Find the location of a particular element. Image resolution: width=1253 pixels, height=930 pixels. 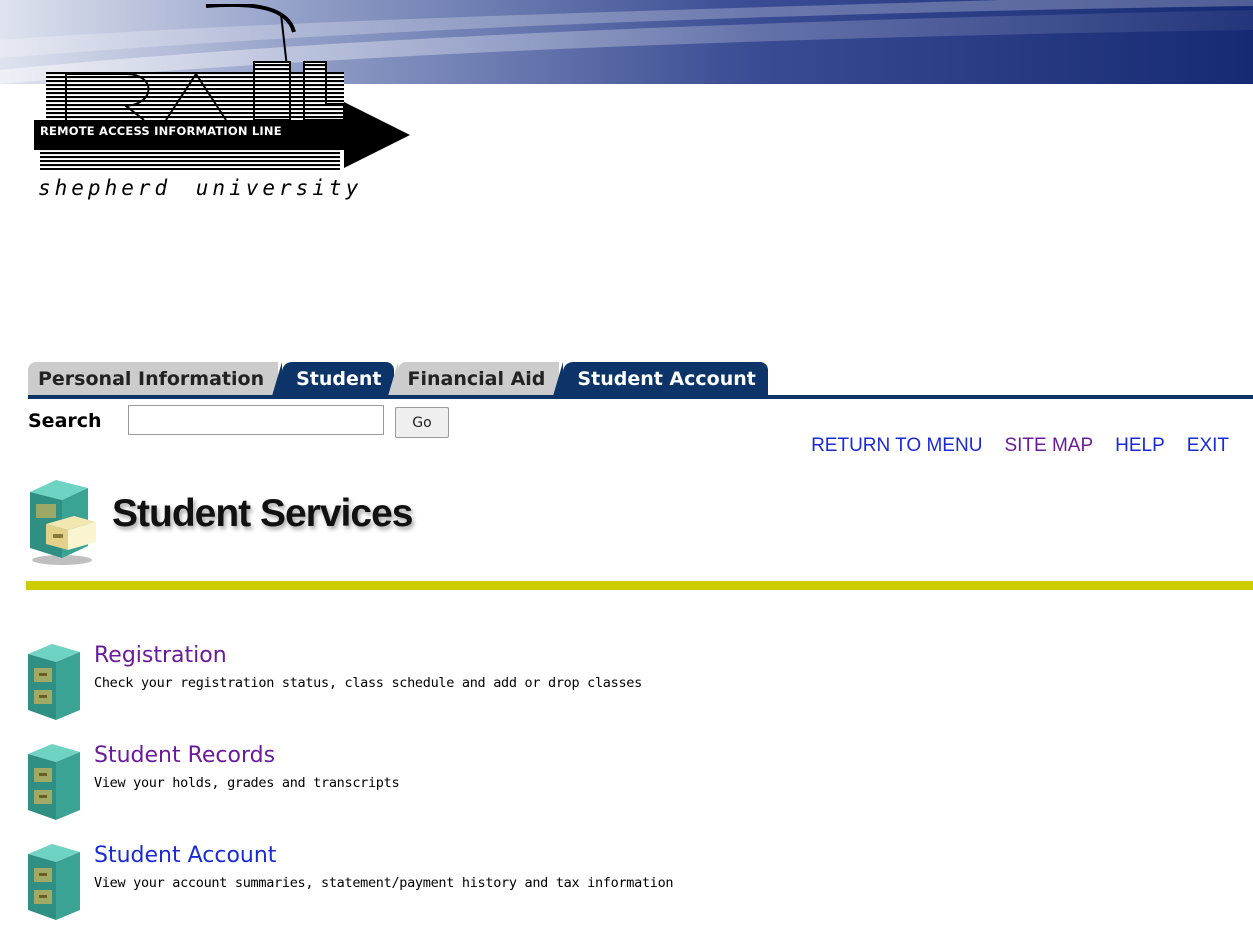

tab-student-account: Student Account is located at coordinates (660, 379).